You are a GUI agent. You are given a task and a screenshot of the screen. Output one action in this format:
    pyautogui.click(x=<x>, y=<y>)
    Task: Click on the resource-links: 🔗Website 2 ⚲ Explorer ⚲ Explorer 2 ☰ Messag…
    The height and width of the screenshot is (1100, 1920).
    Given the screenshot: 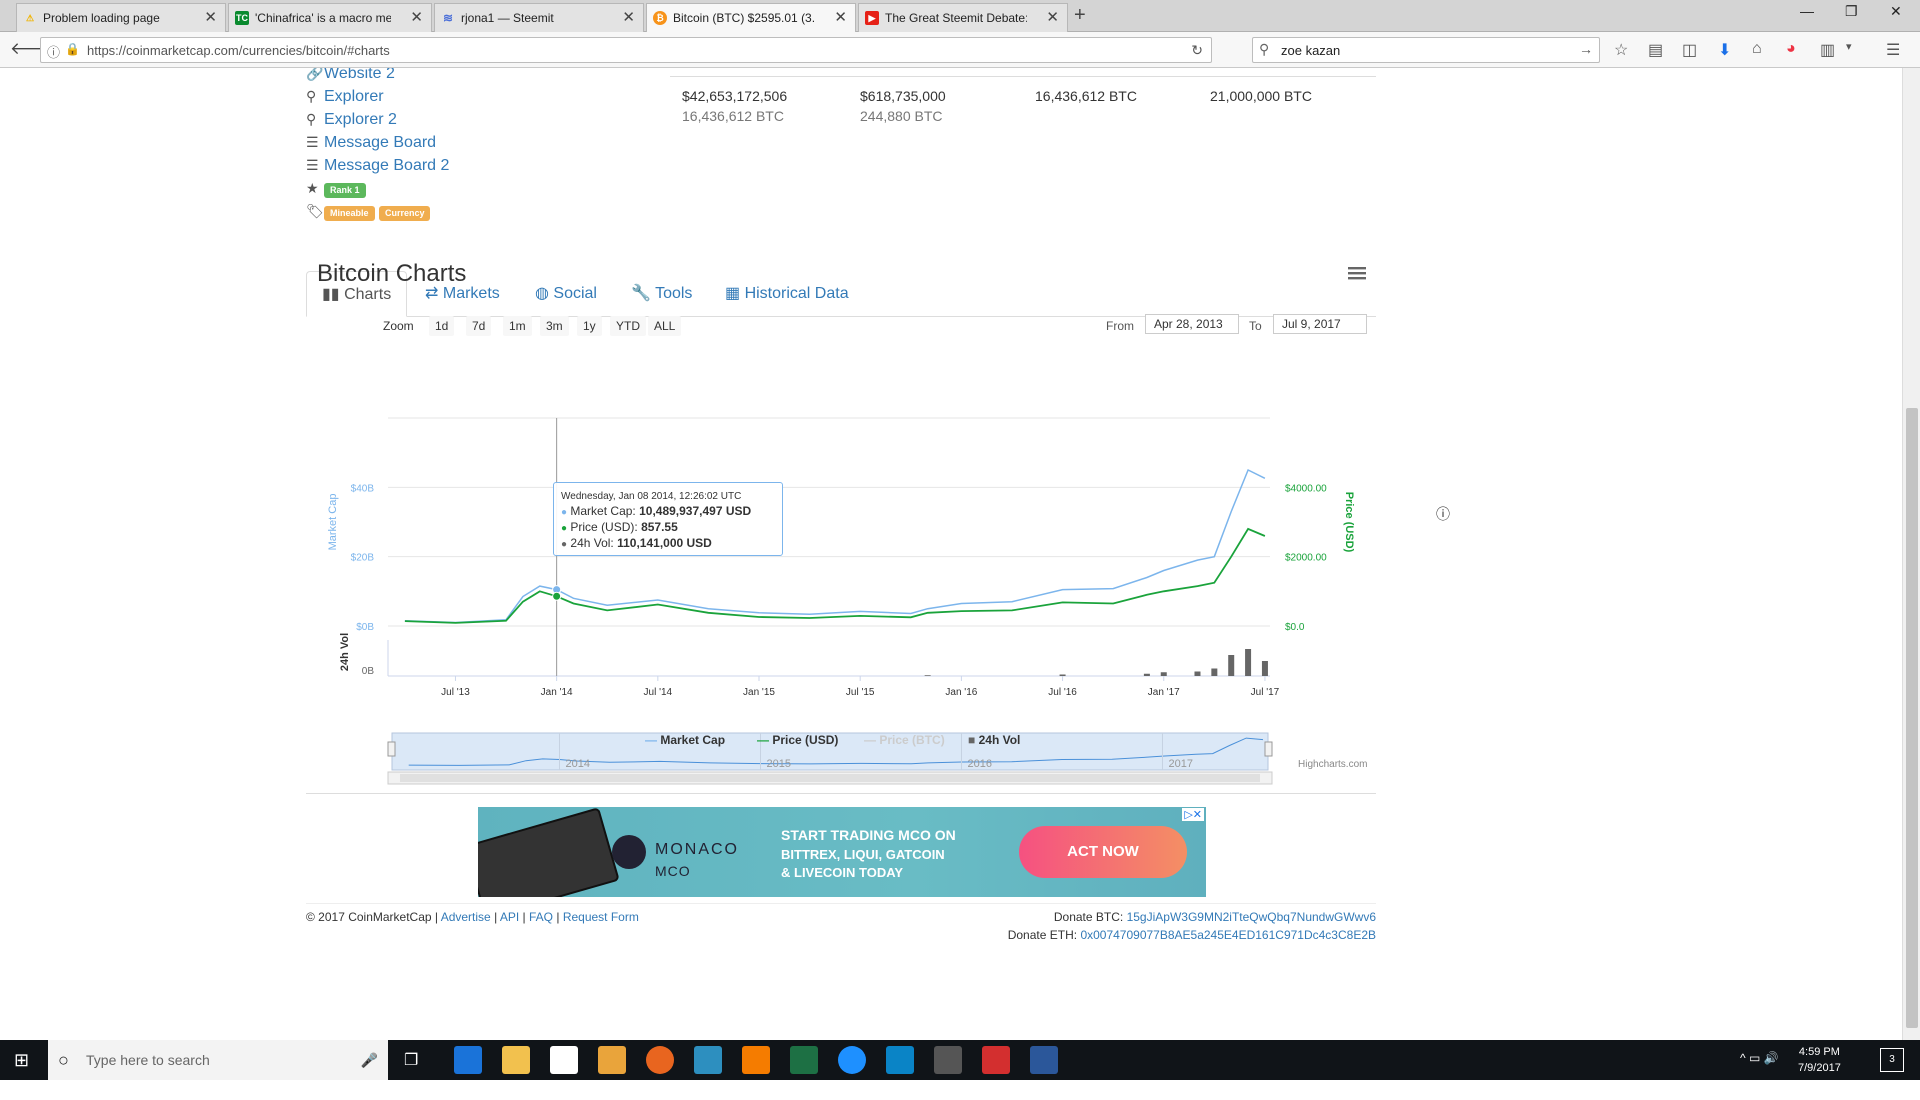 What is the action you would take?
    pyautogui.click(x=377, y=145)
    